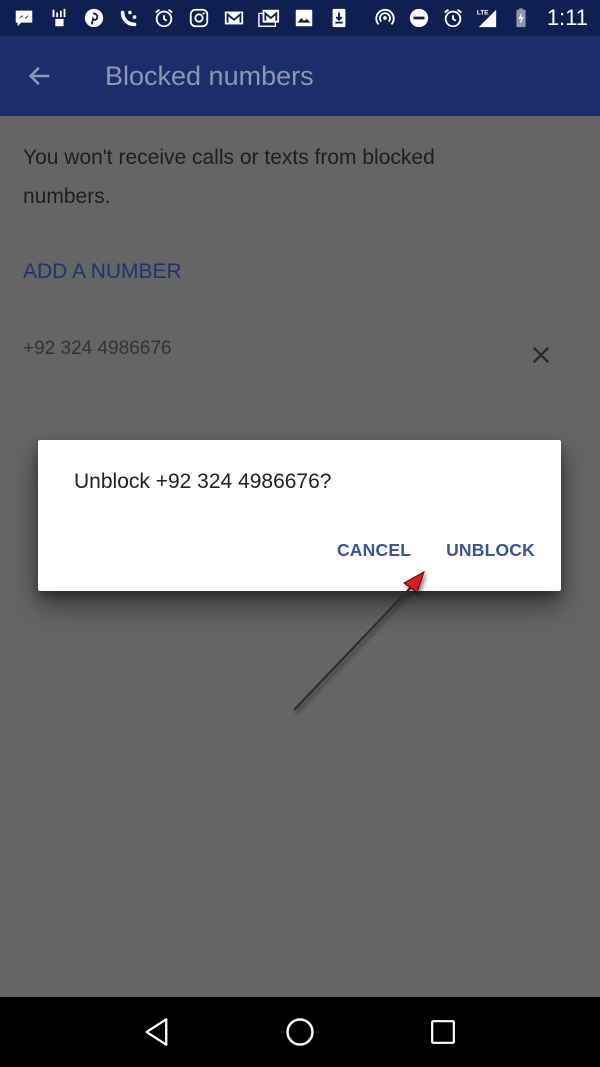 The height and width of the screenshot is (1067, 600). I want to click on blocked-number: +92 324 4986676, so click(97, 348).